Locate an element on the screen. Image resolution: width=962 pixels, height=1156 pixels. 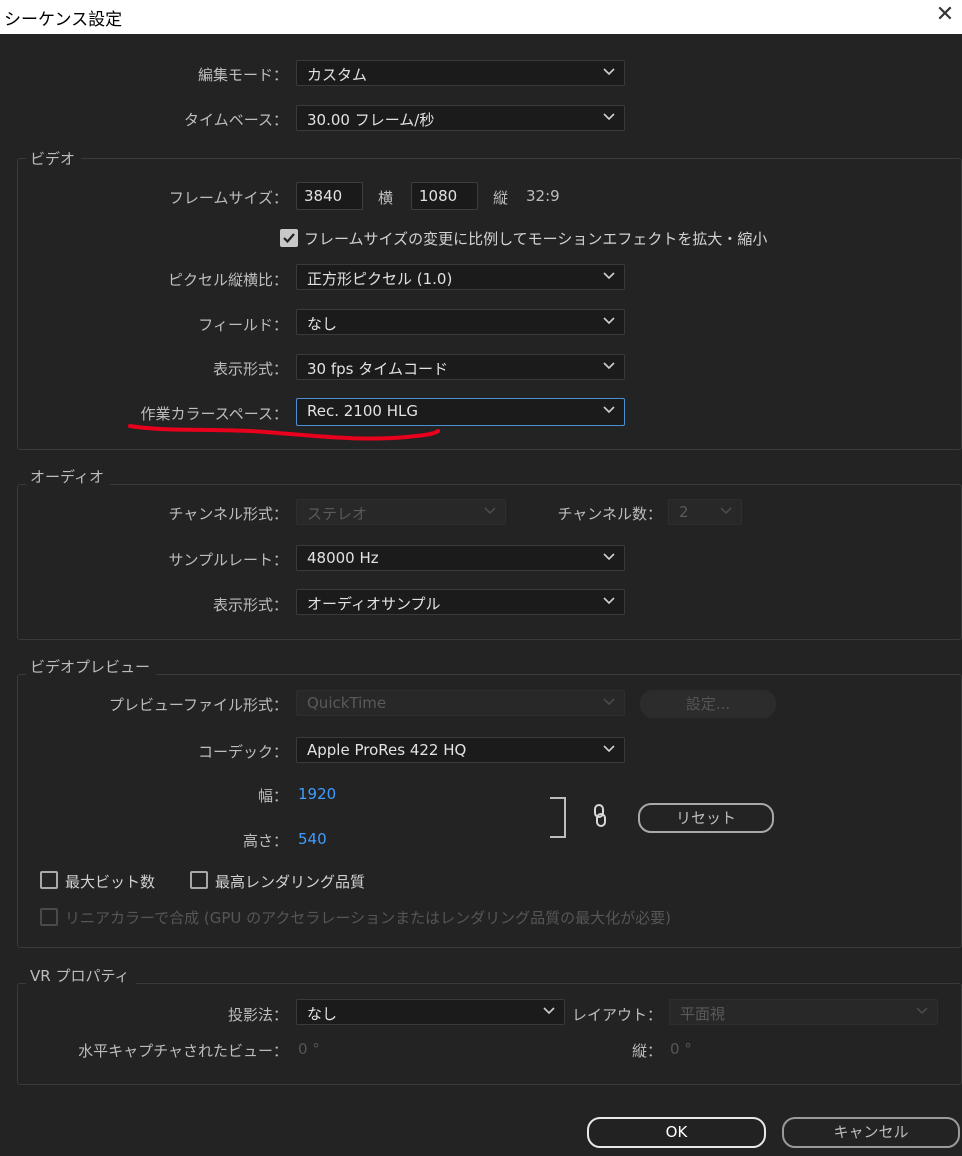
channel-count-label: チャンネル数： is located at coordinates (609, 514).